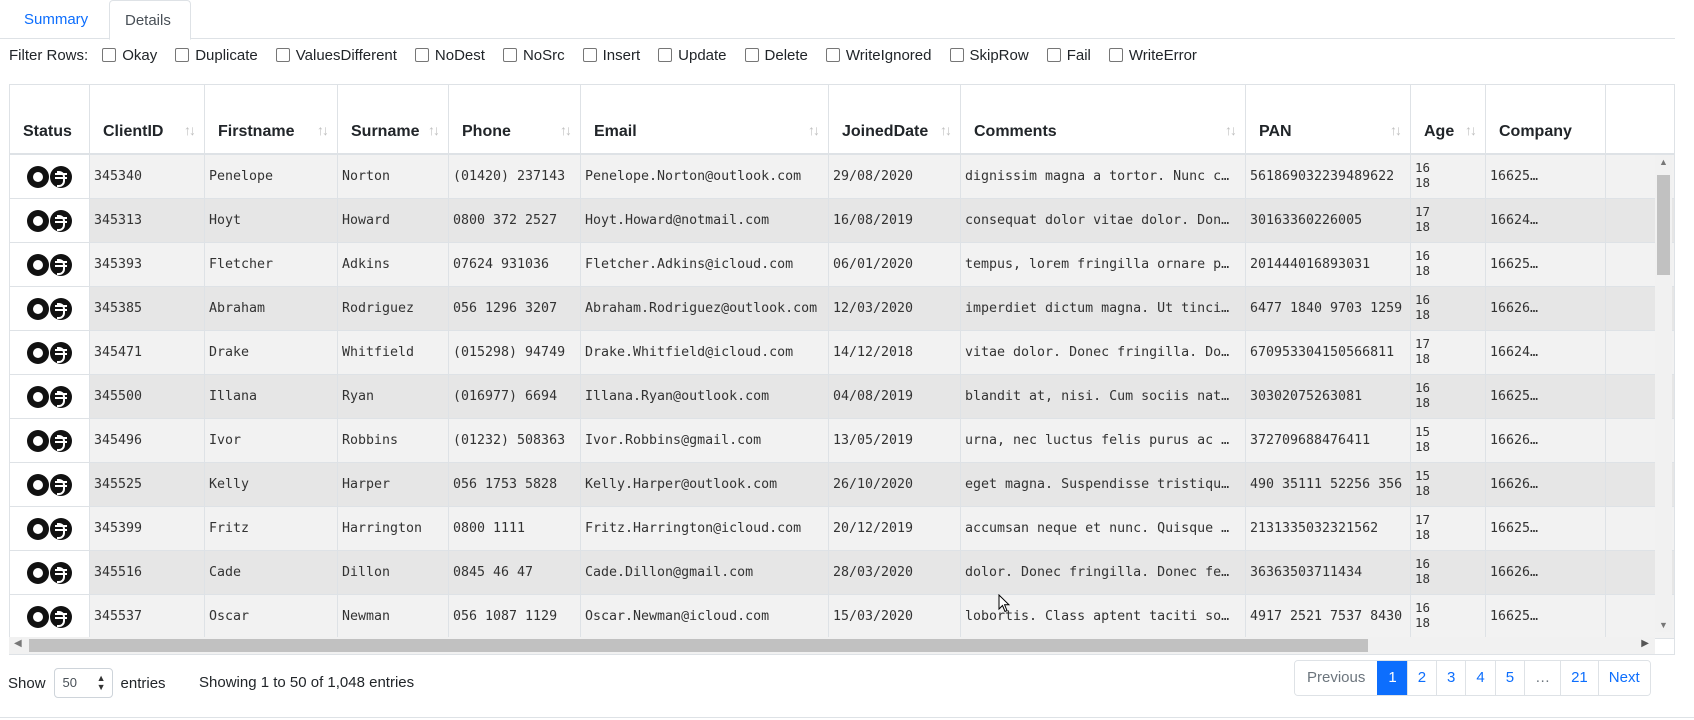 The image size is (1694, 720). What do you see at coordinates (1451, 678) in the screenshot?
I see `page-button-3: 3` at bounding box center [1451, 678].